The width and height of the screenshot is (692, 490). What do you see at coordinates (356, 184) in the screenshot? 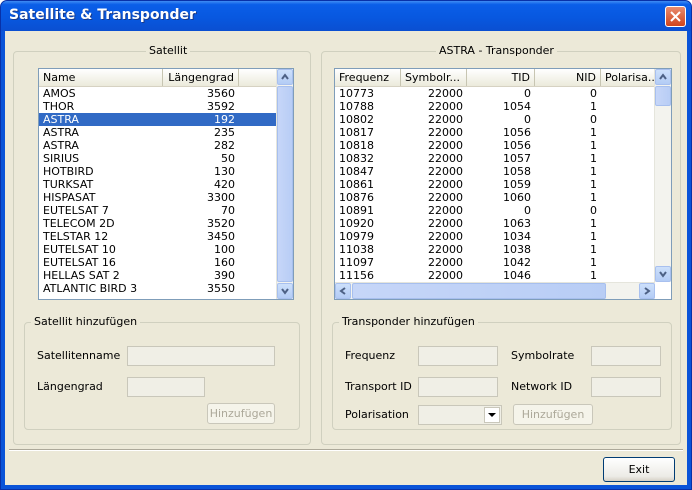
I see `frequency-cell: 10861` at bounding box center [356, 184].